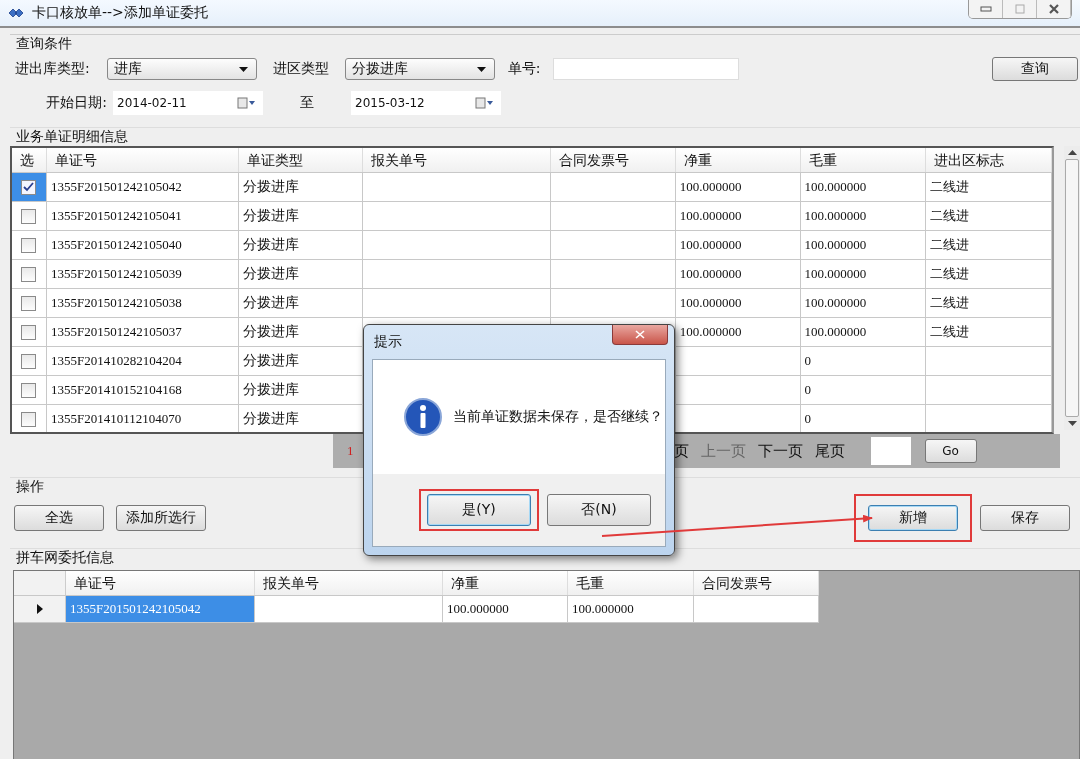 The image size is (1080, 759). I want to click on column-header: 净重, so click(738, 160).